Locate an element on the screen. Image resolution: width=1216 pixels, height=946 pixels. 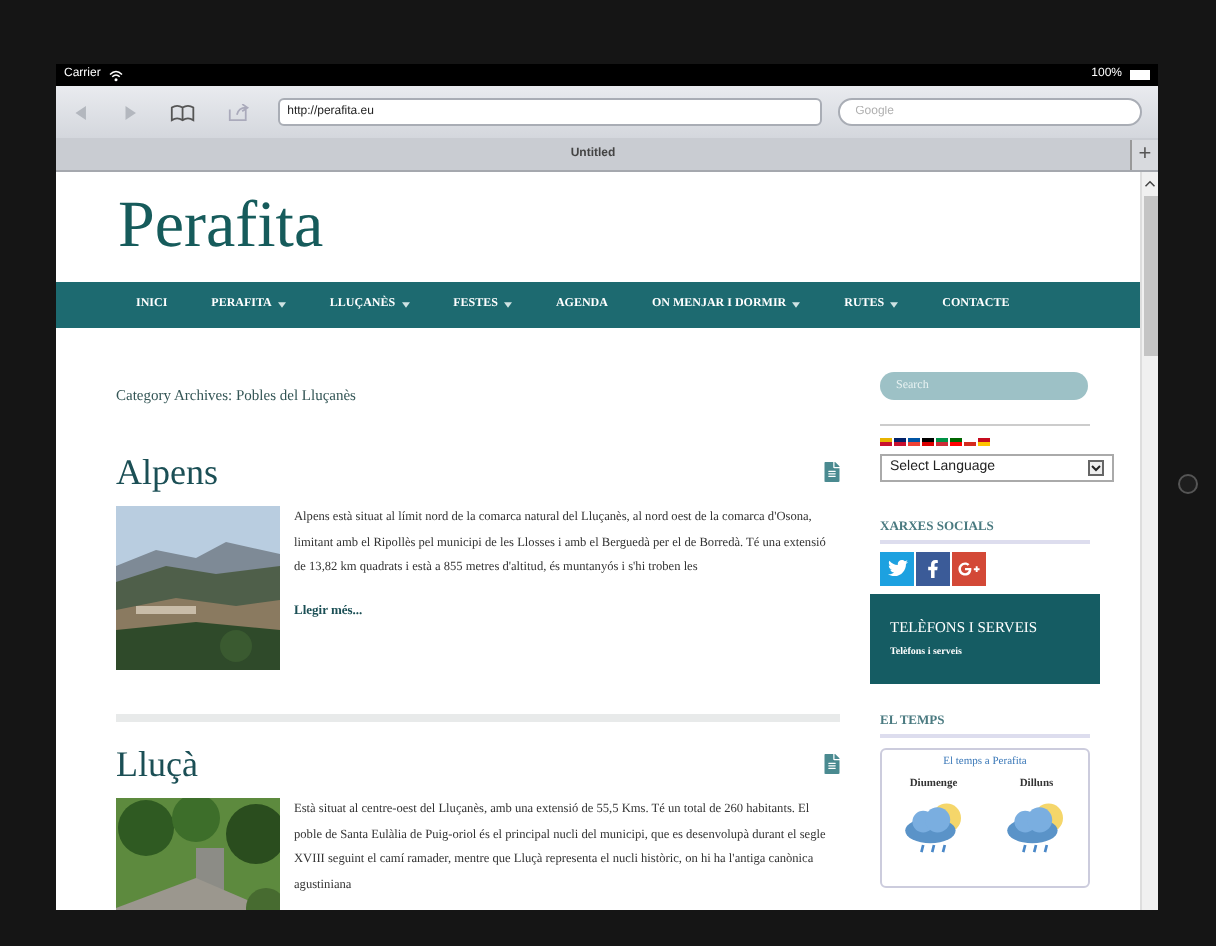
post-title: Alpens is located at coordinates (167, 472).